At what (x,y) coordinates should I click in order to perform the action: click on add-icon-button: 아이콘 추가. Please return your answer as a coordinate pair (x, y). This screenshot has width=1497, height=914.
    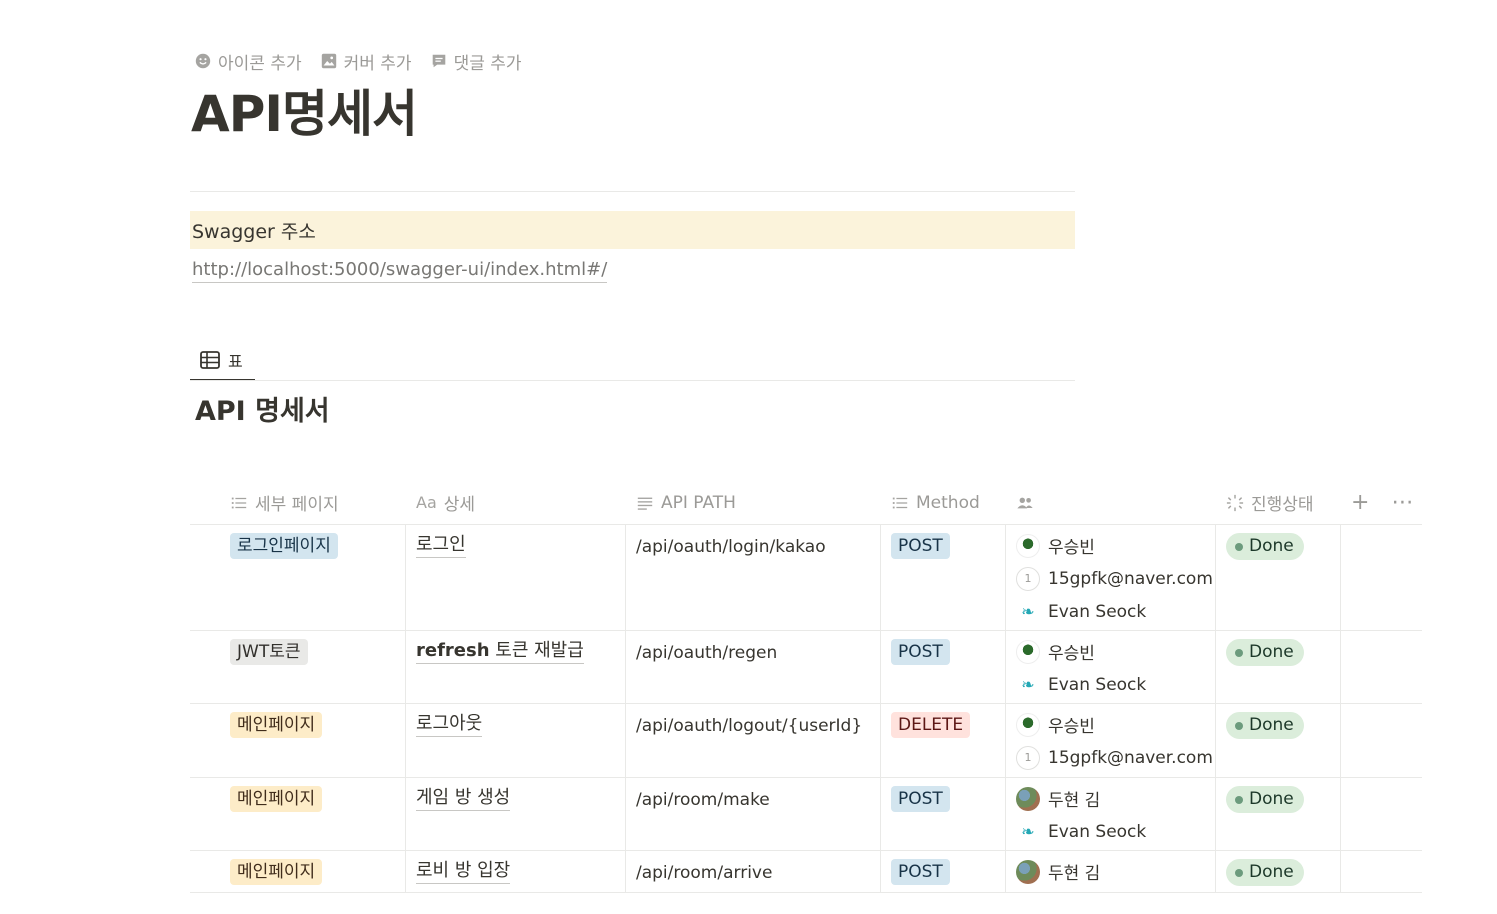
    Looking at the image, I should click on (248, 61).